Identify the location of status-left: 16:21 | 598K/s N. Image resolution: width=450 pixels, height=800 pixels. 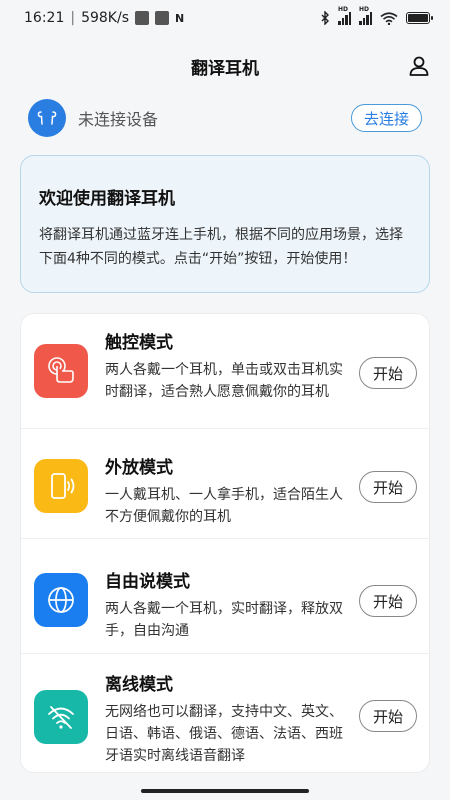
(104, 18).